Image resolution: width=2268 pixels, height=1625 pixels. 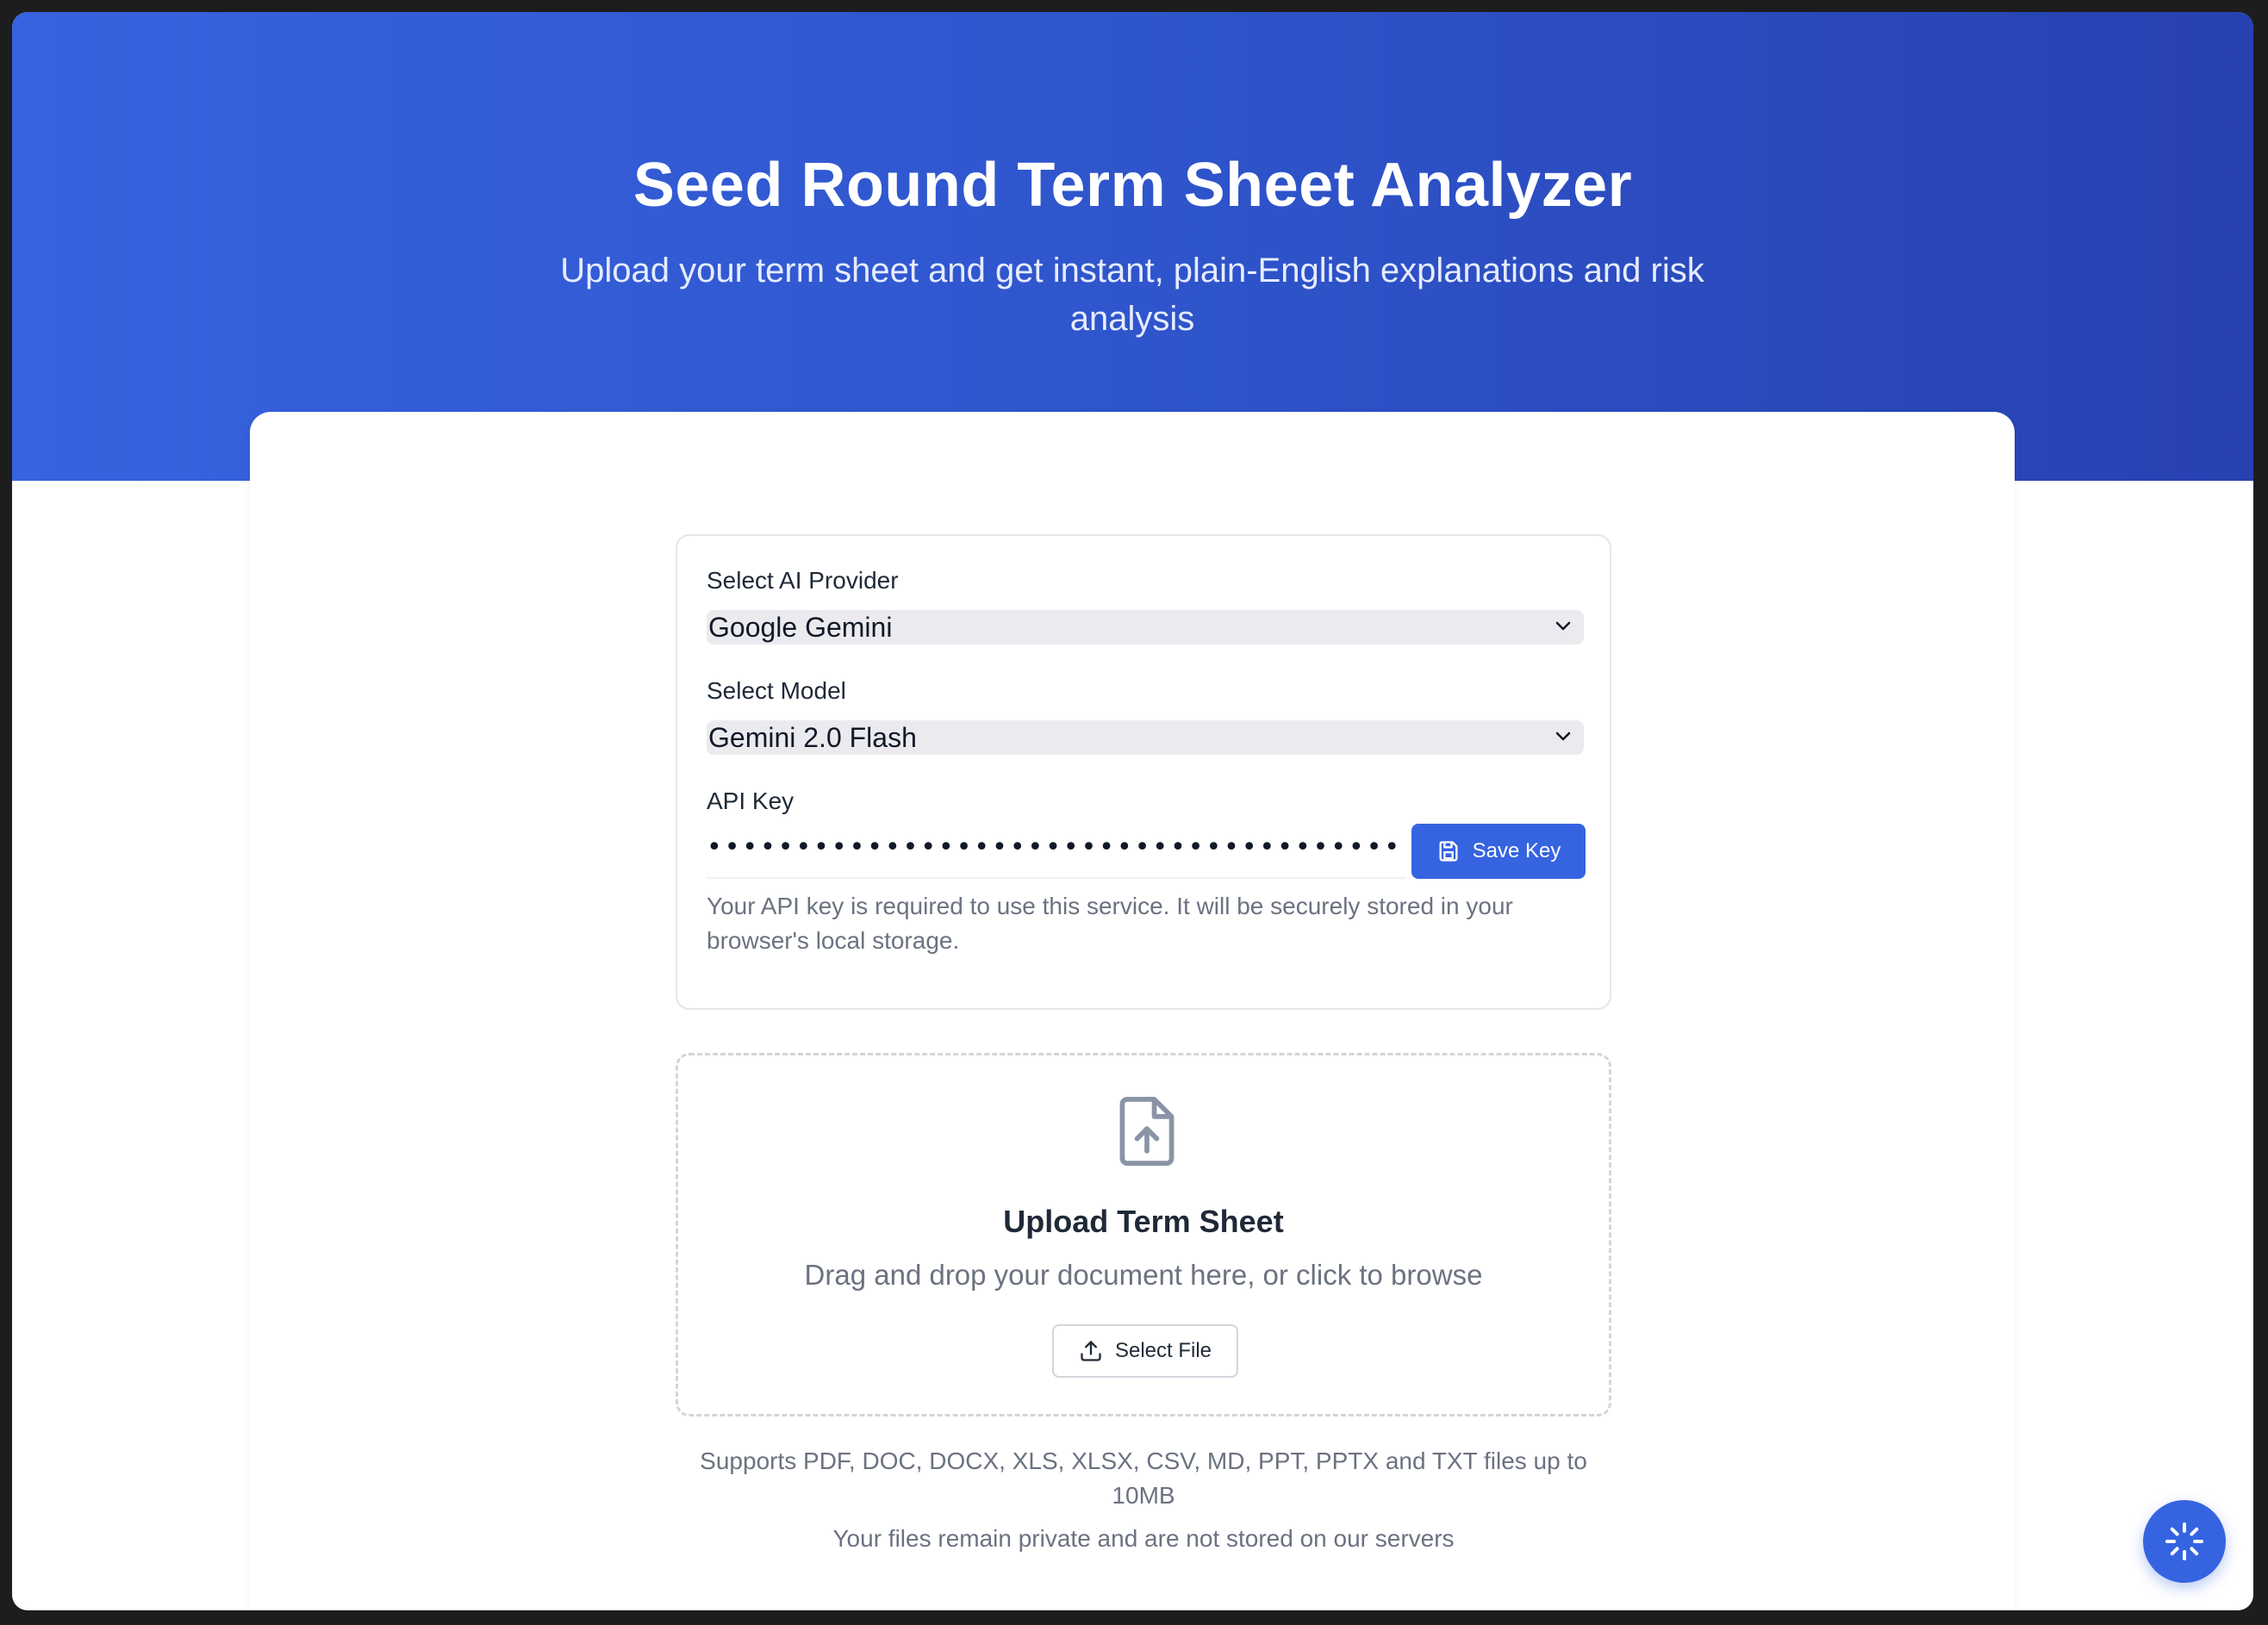 I want to click on loader-fab-button, so click(x=2184, y=1541).